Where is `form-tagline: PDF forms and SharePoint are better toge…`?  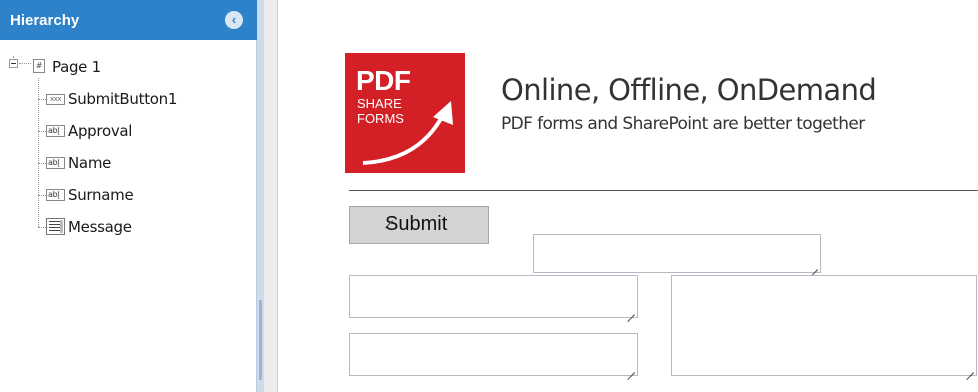
form-tagline: PDF forms and SharePoint are better toge… is located at coordinates (683, 124).